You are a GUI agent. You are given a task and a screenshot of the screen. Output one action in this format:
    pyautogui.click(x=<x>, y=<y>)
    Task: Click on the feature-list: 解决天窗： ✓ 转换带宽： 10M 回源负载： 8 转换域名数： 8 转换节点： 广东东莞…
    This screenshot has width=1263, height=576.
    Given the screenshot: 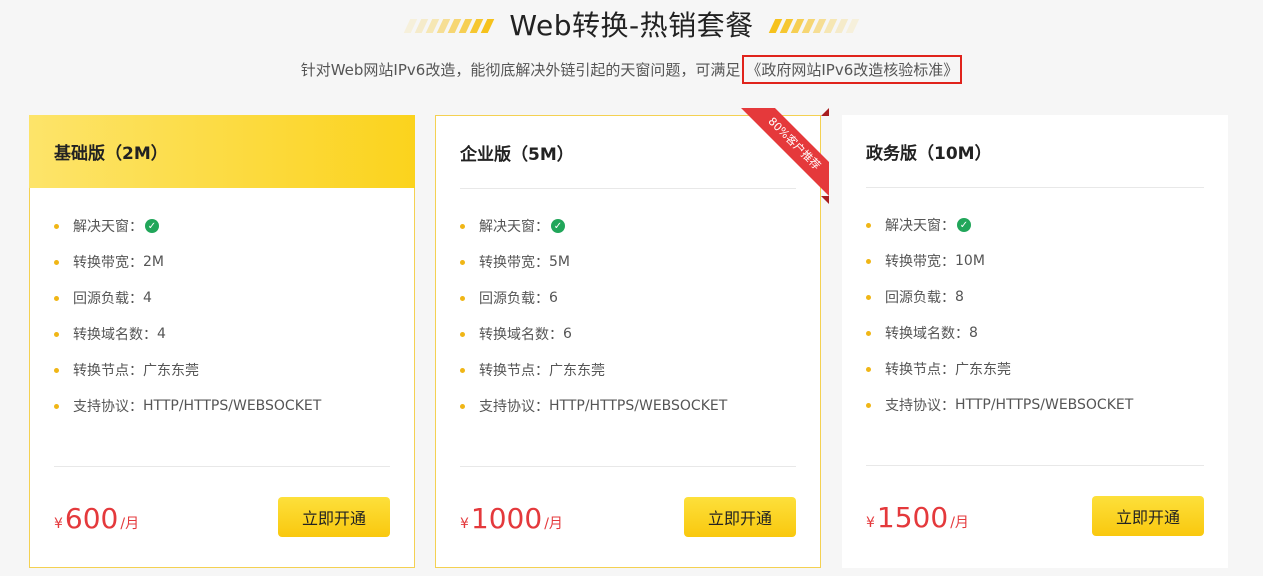 What is the action you would take?
    pyautogui.click(x=1035, y=315)
    